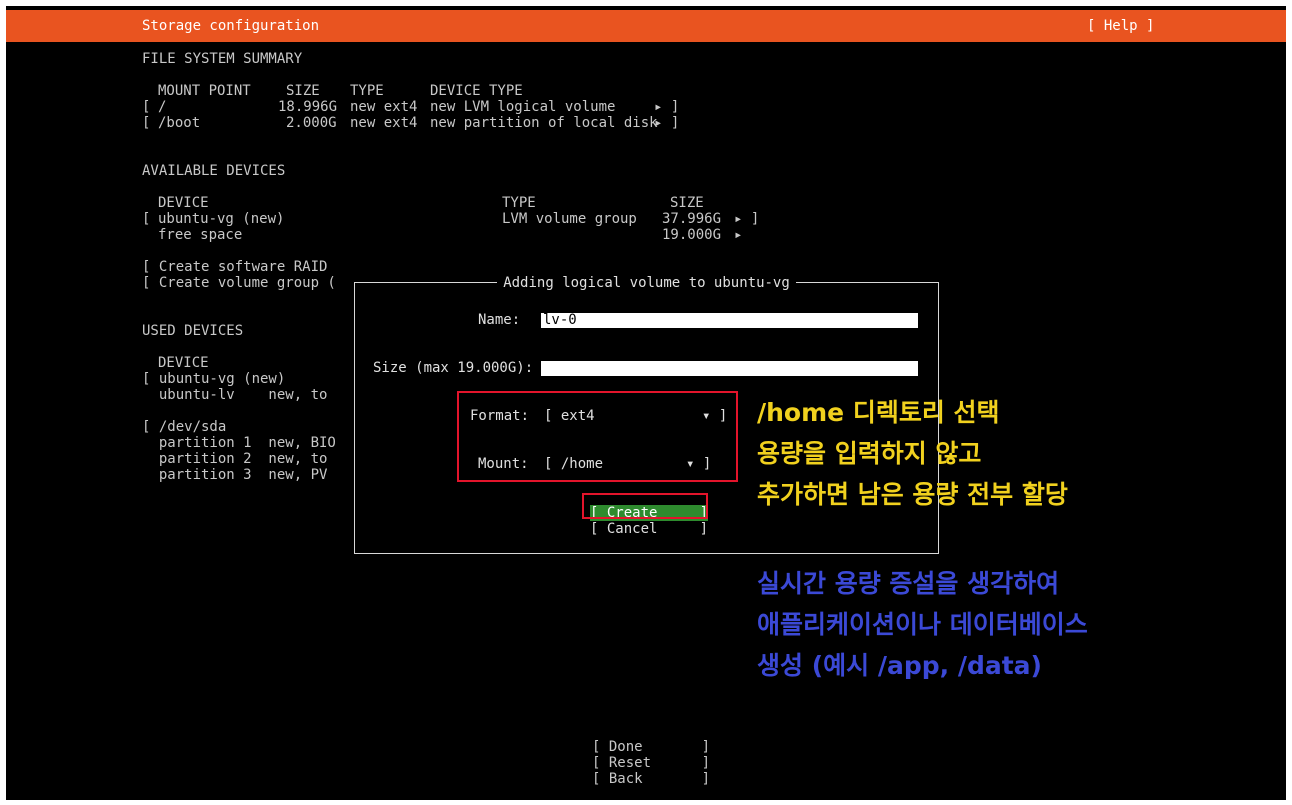 The width and height of the screenshot is (1292, 805). Describe the element at coordinates (234, 267) in the screenshot. I see `create-software-raid-button: [ Create software RAID` at that location.